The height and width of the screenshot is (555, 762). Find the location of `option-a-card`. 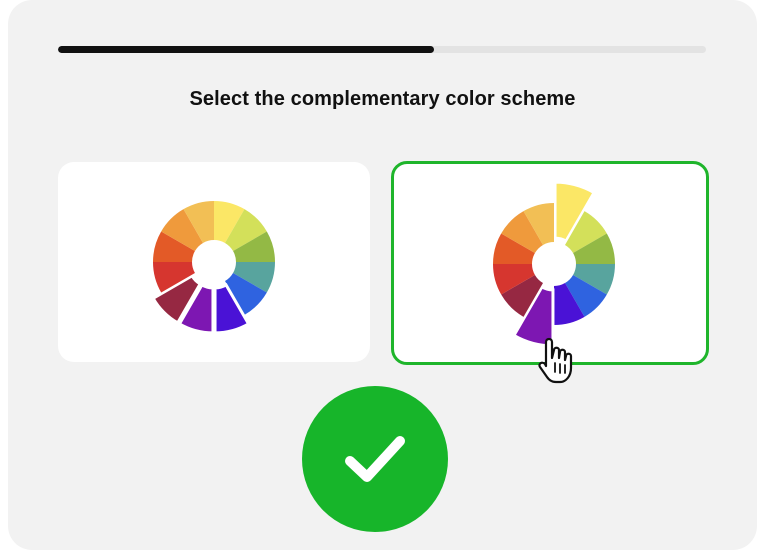

option-a-card is located at coordinates (214, 262).